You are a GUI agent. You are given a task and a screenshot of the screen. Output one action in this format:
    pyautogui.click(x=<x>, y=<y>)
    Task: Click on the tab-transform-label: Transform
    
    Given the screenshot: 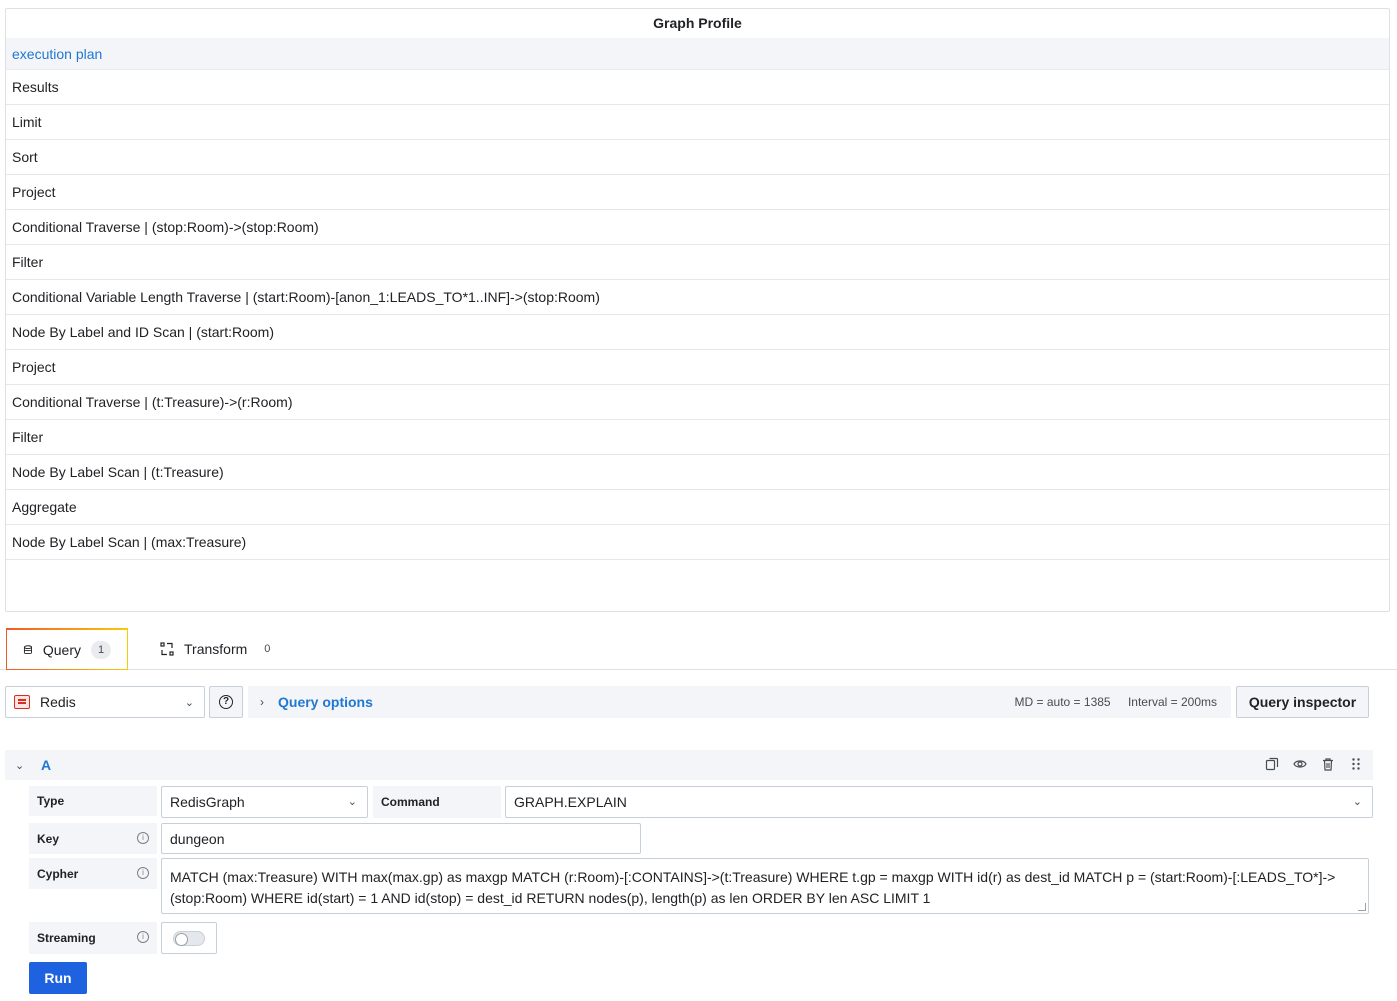 What is the action you would take?
    pyautogui.click(x=216, y=649)
    